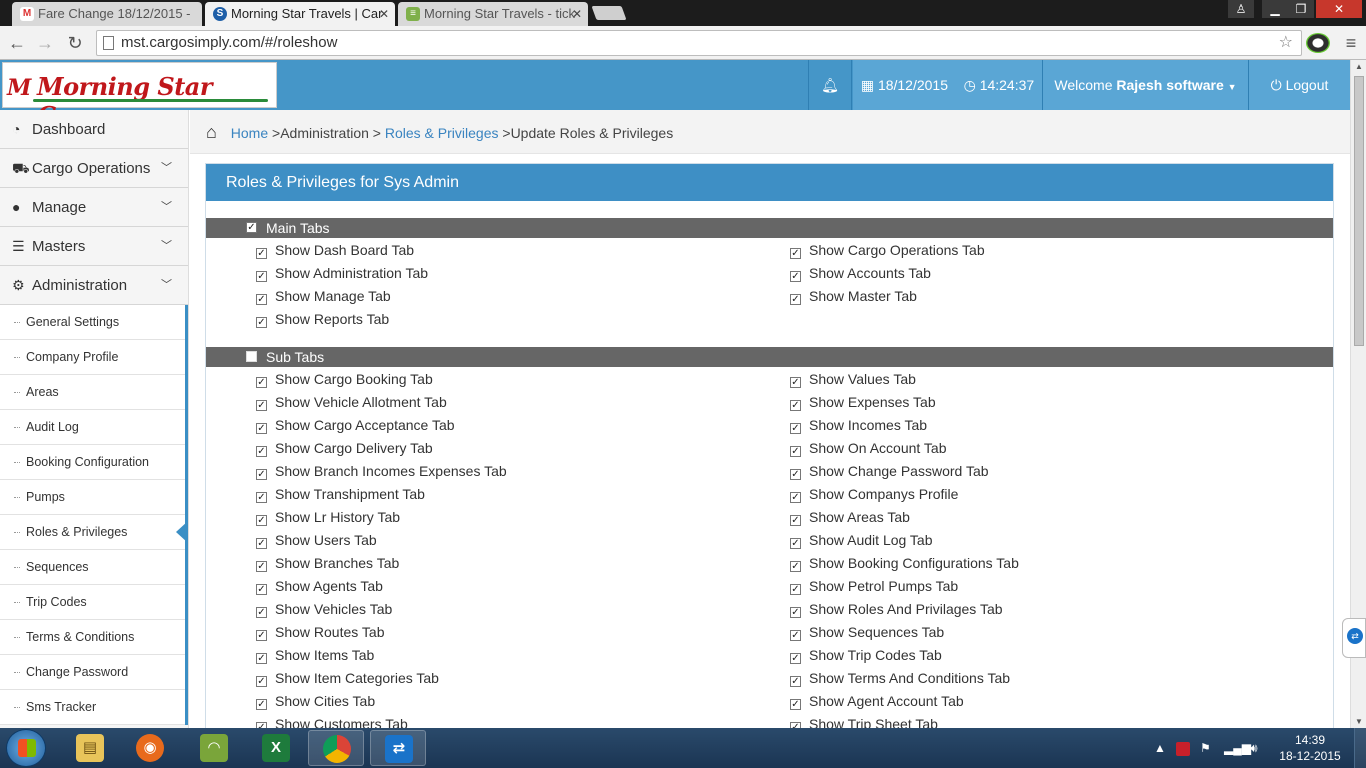  Describe the element at coordinates (94, 285) in the screenshot. I see `sidebar-item-administration: ⚙ Administration ﹀` at that location.